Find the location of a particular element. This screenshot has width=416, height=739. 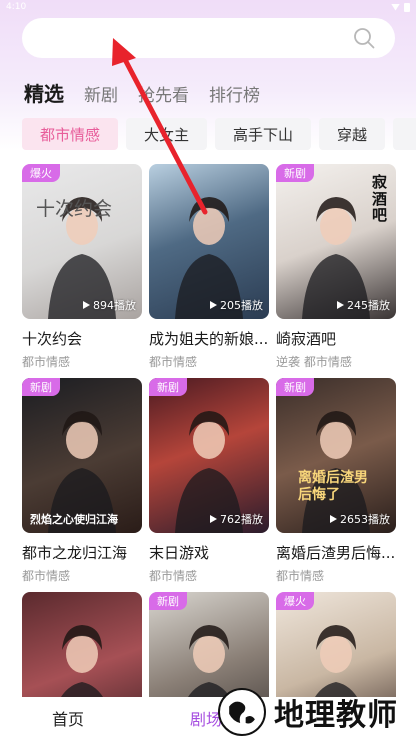

category-tabs: 精选 新剧 抢先看 排行榜 is located at coordinates (152, 92).